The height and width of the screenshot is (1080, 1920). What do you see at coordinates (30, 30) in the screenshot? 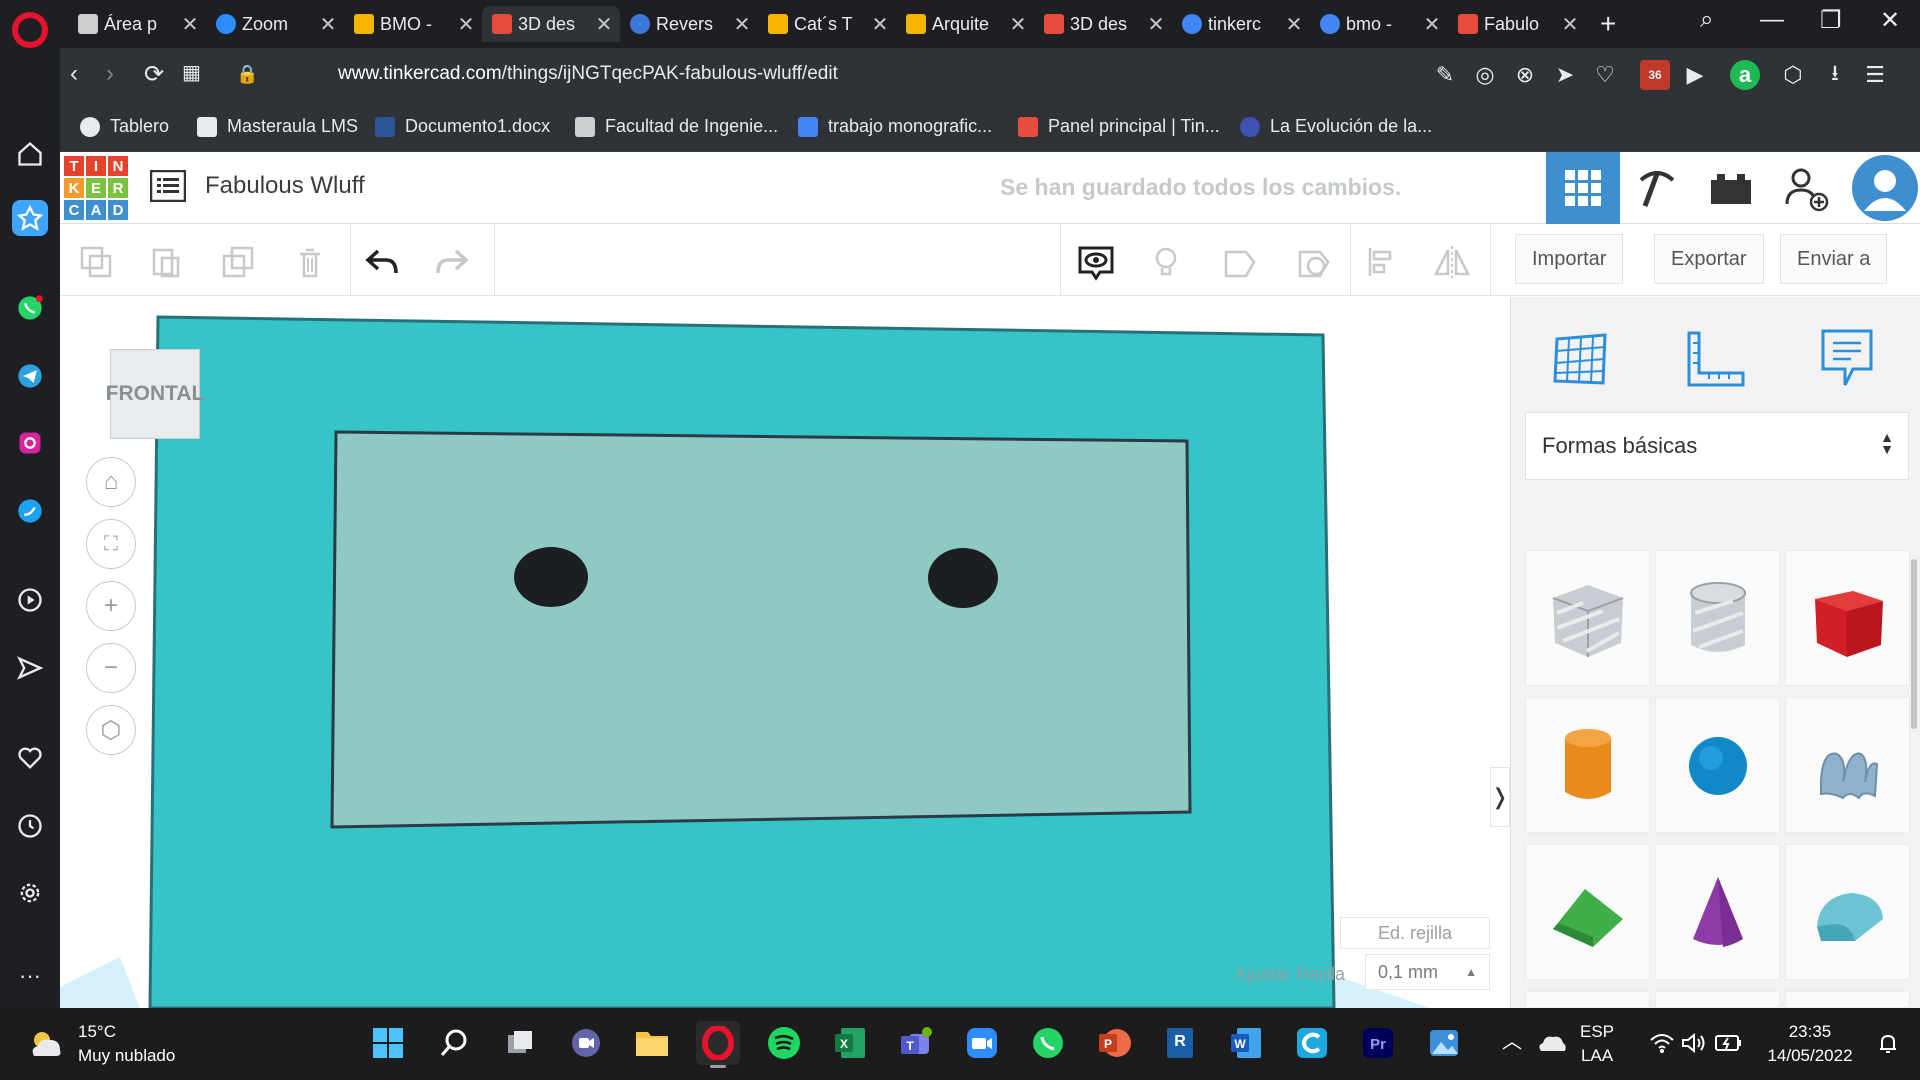
I see `opera-logo-icon` at bounding box center [30, 30].